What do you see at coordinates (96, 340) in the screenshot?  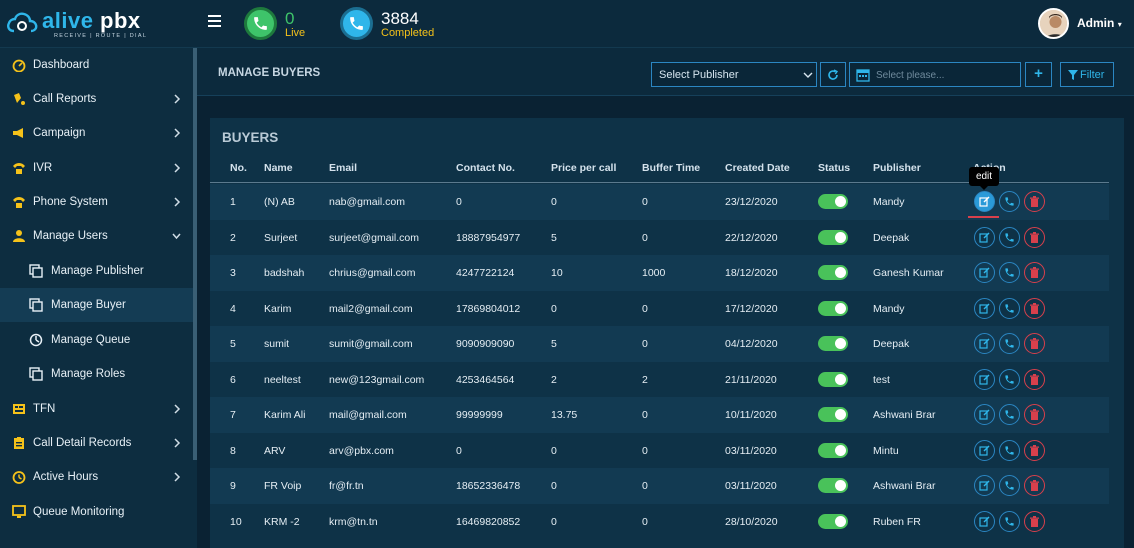 I see `sidebar-item-manage-queue: Manage Queue` at bounding box center [96, 340].